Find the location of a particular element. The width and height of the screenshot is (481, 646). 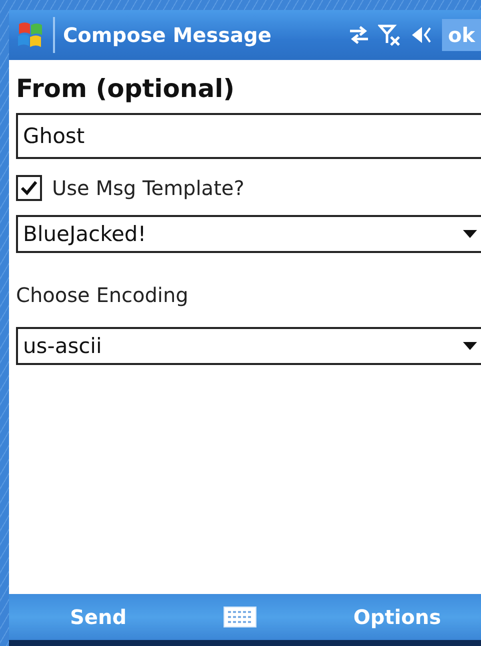

start-logo-icon is located at coordinates (30, 35).